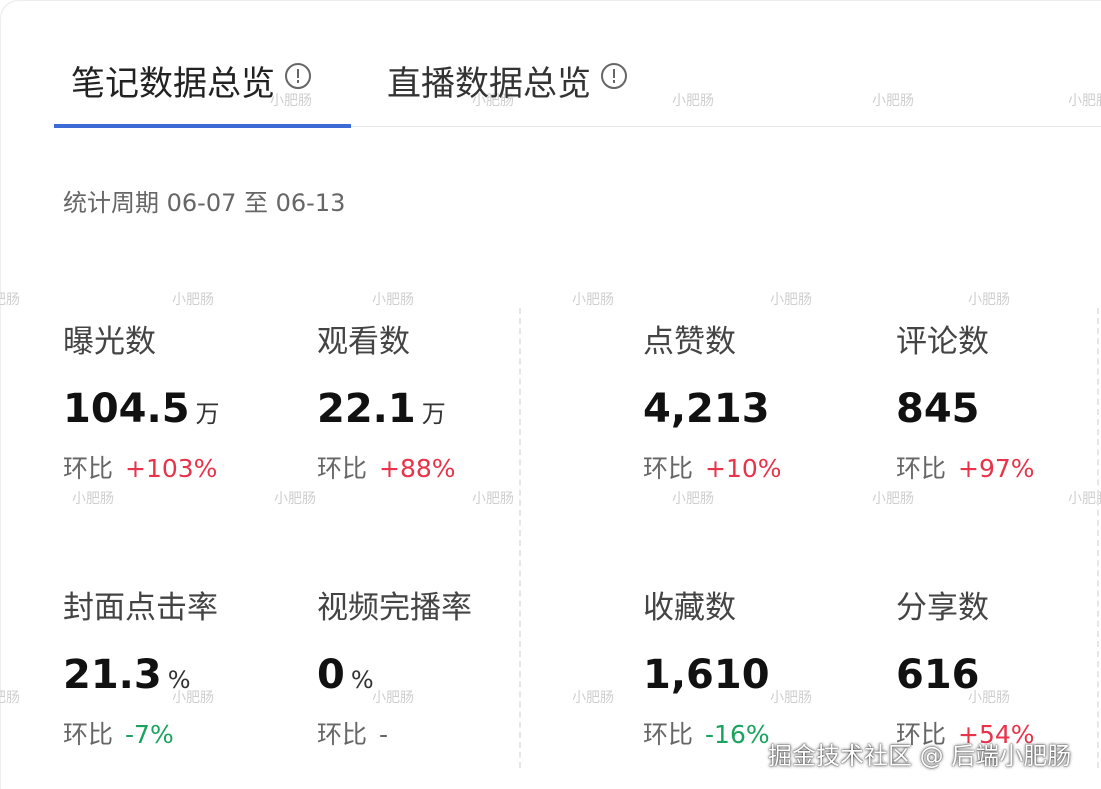 The image size is (1101, 789). What do you see at coordinates (331, 675) in the screenshot?
I see `metric-number: 0` at bounding box center [331, 675].